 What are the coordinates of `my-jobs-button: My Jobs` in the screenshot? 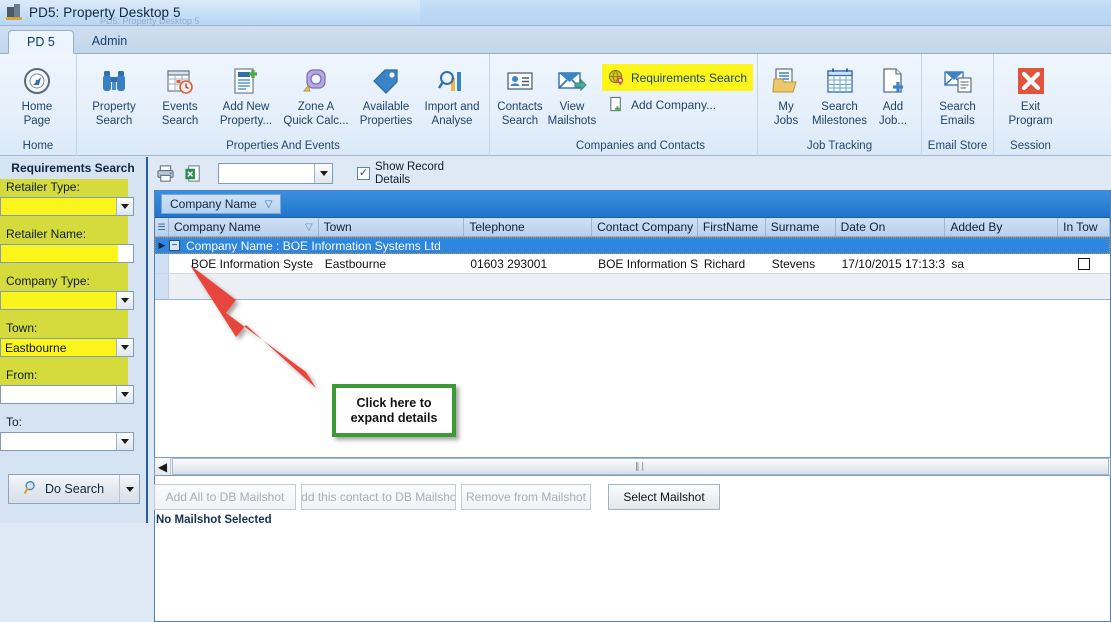 It's located at (786, 93).